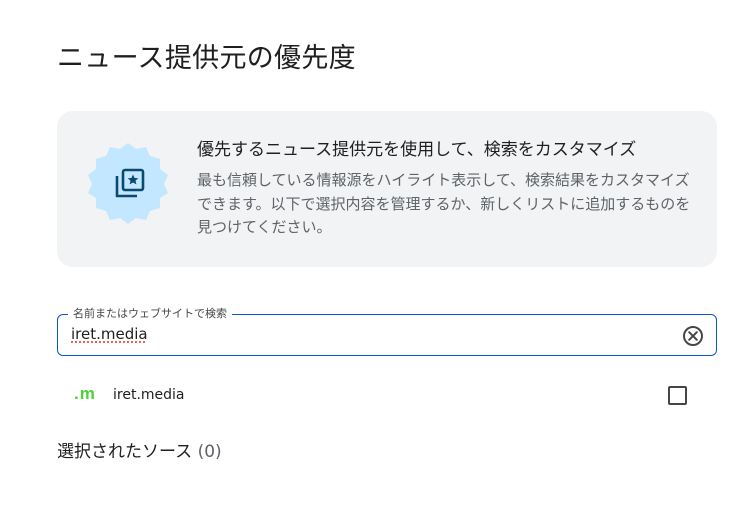 This screenshot has height=513, width=750. What do you see at coordinates (387, 395) in the screenshot?
I see `list-item: .m iret.media` at bounding box center [387, 395].